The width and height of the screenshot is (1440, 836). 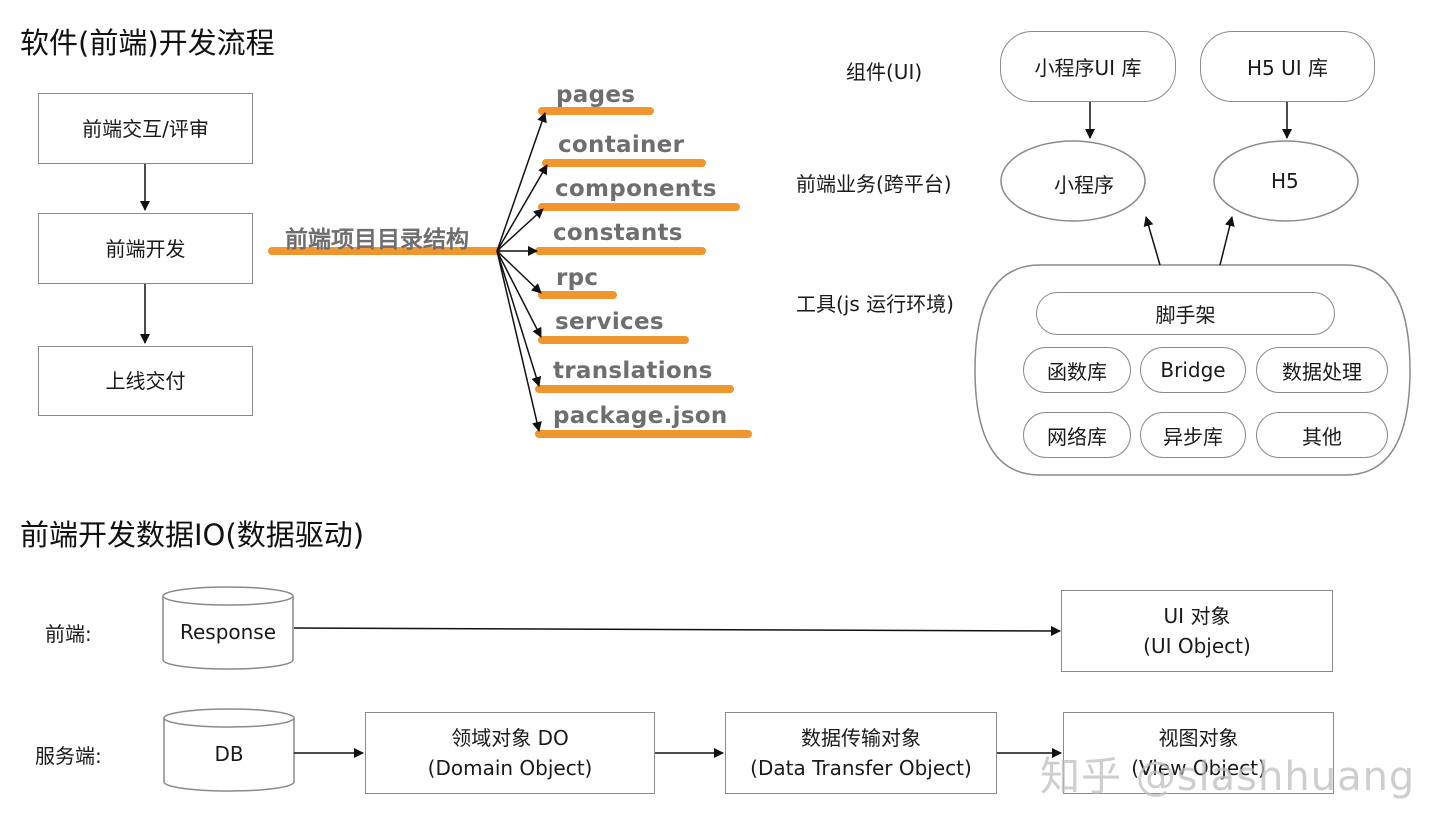 I want to click on flow-step-release: 上线交付, so click(x=145, y=381).